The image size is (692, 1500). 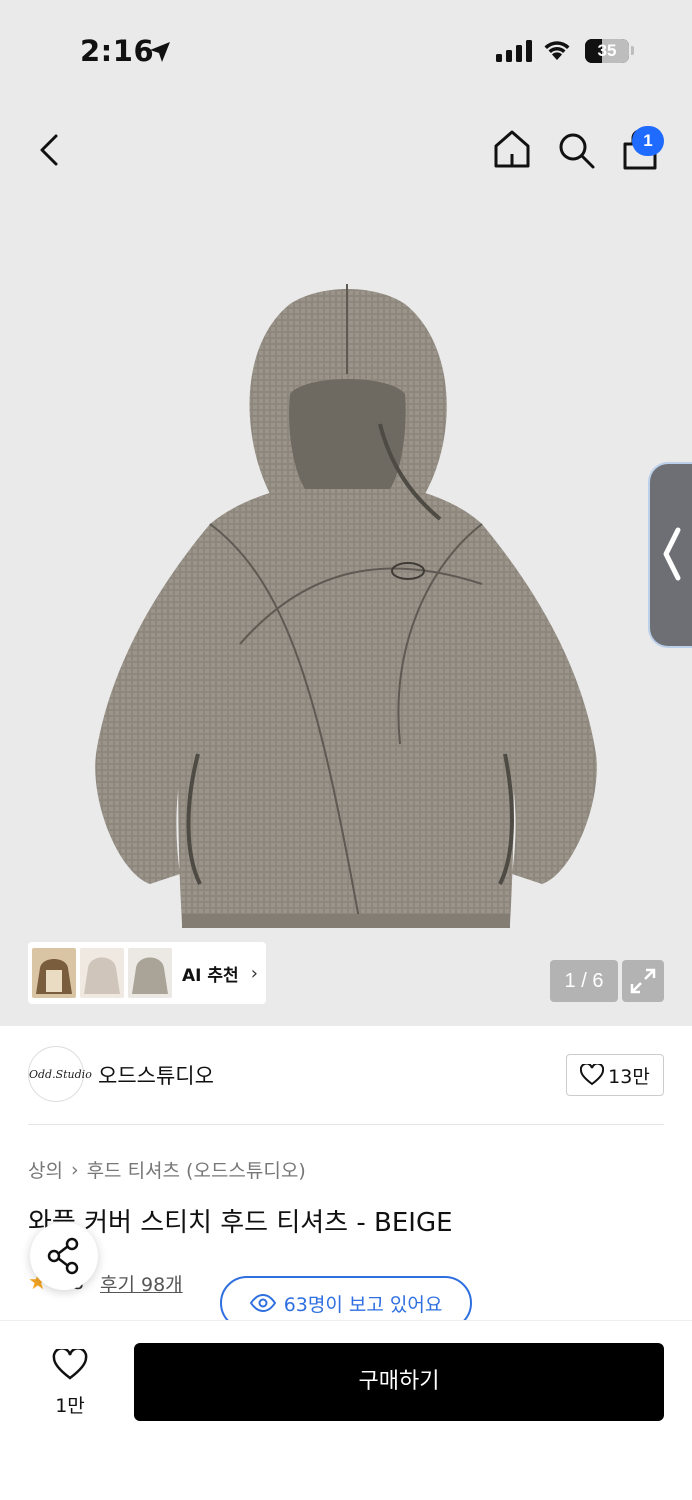 I want to click on breadcrumb-category: 상의, so click(x=45, y=1169).